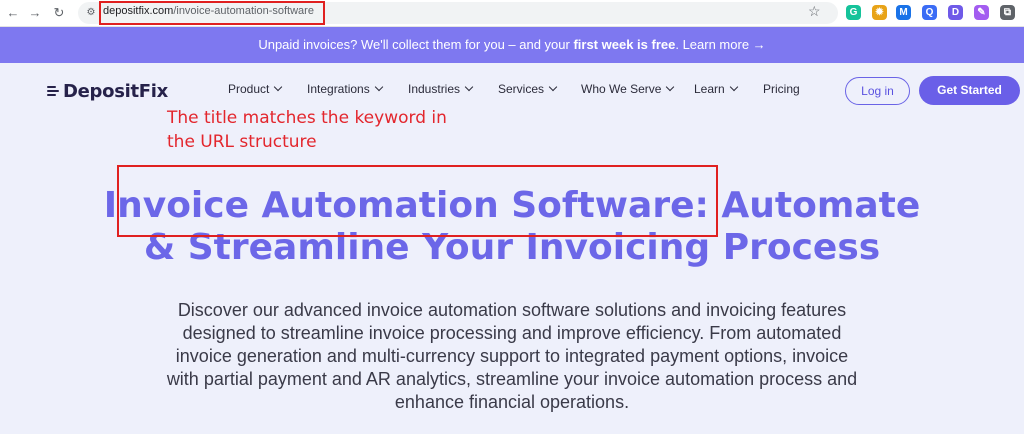 The height and width of the screenshot is (434, 1024). I want to click on get-started-button: Get Started, so click(969, 90).